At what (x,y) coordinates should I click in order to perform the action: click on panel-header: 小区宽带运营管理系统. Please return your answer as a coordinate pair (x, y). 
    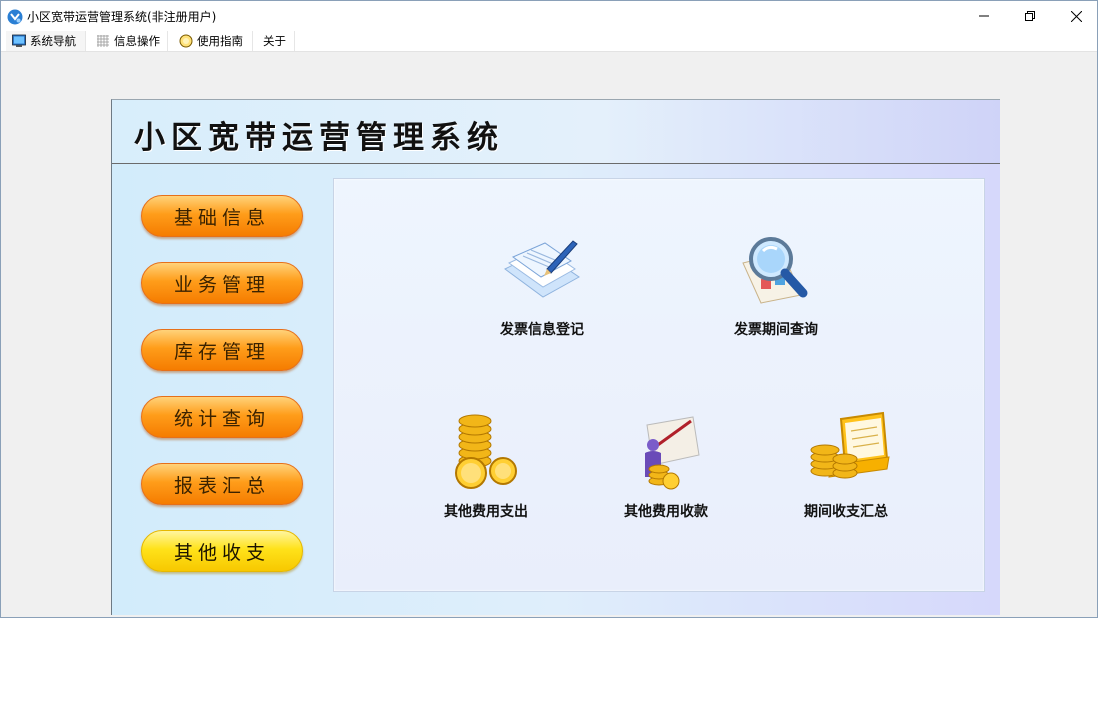
    Looking at the image, I should click on (556, 132).